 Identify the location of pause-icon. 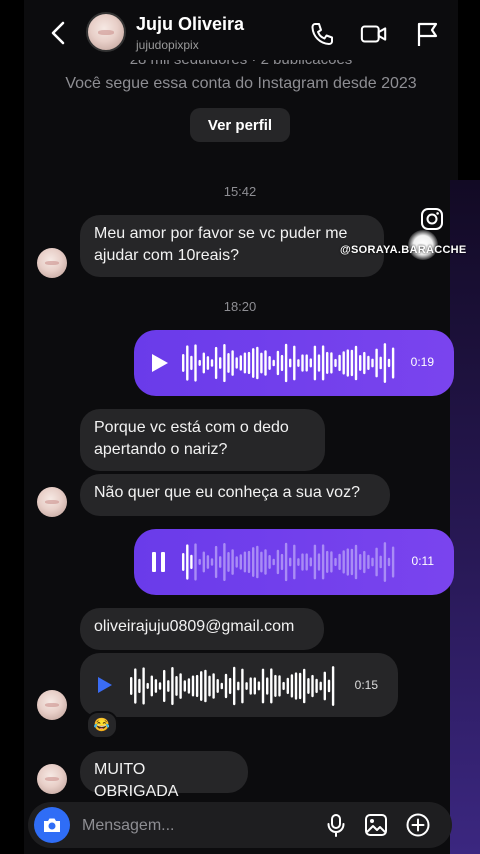
(159, 562).